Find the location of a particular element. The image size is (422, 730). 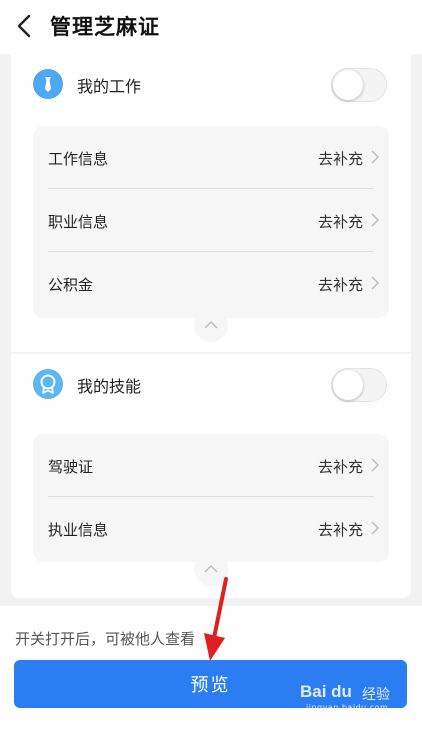

section-header-my-skills: 我的技能 is located at coordinates (211, 385).